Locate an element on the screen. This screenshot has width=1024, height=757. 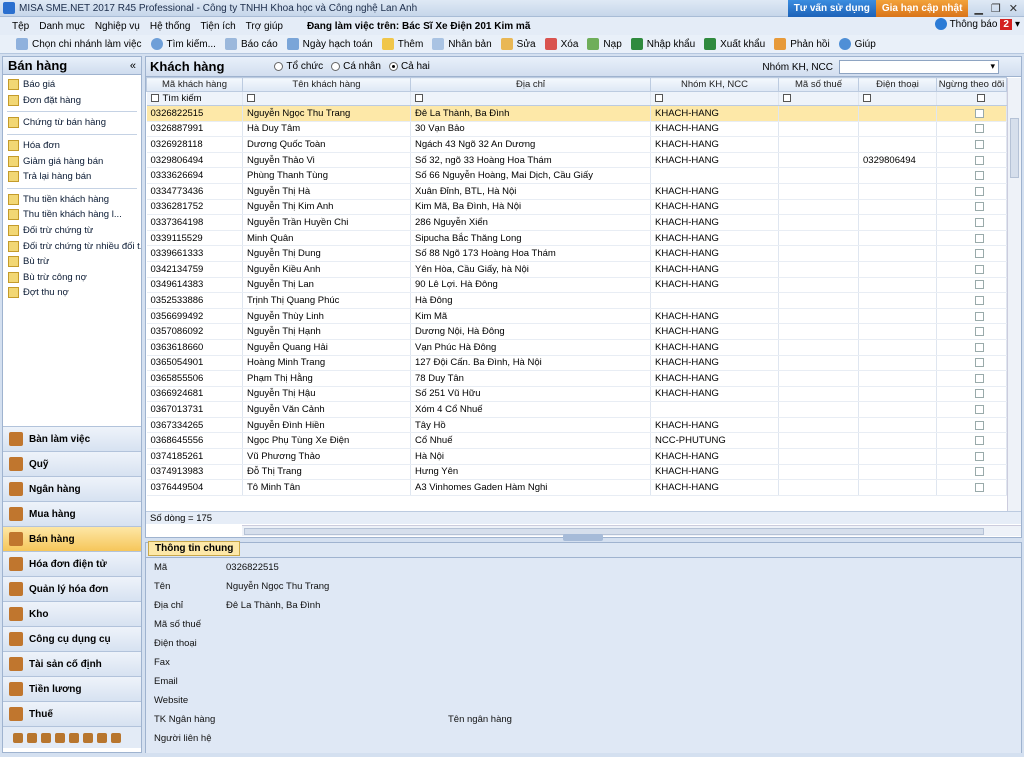
col-group: Nhóm KH, NCC is located at coordinates (714, 84).